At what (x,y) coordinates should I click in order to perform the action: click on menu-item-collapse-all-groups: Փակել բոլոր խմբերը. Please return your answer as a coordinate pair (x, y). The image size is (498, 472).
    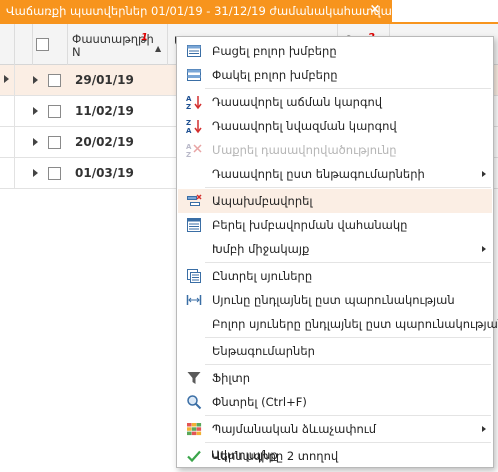
    Looking at the image, I should click on (335, 75).